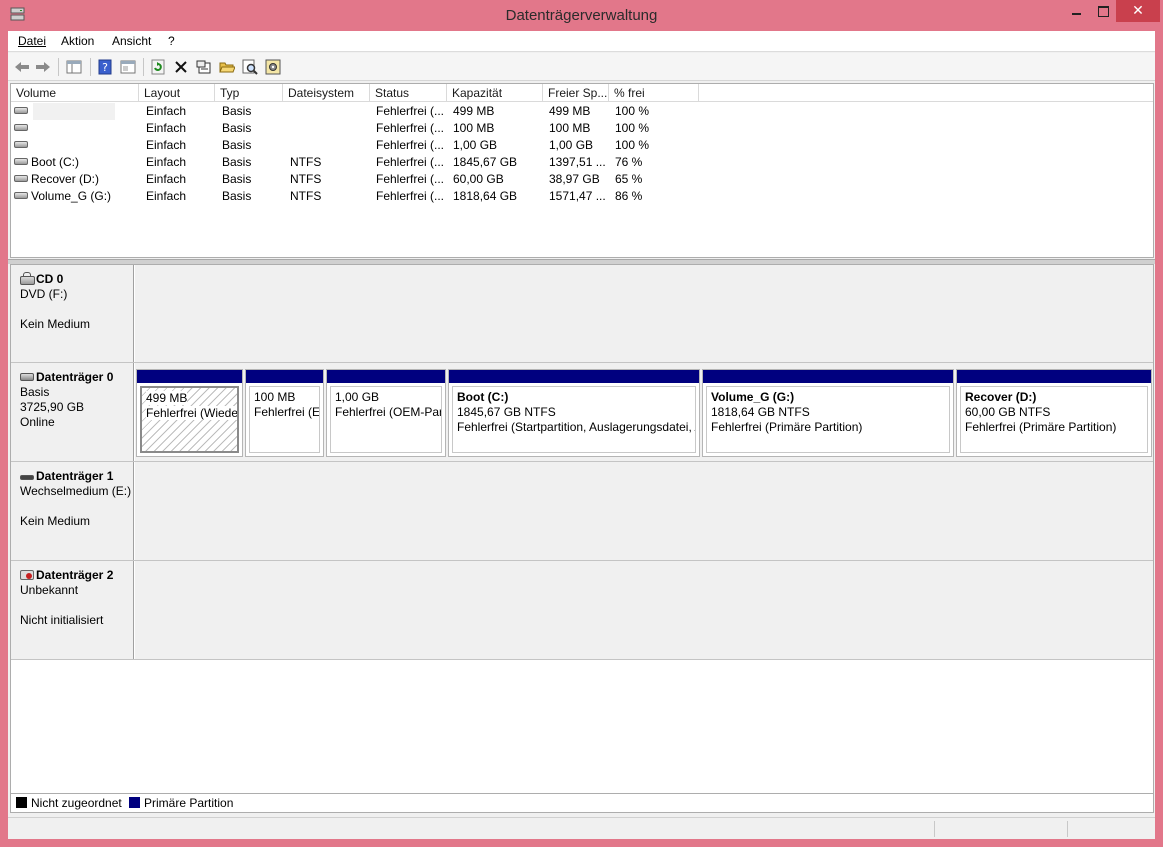  I want to click on volume-fs: NTFS, so click(306, 162).